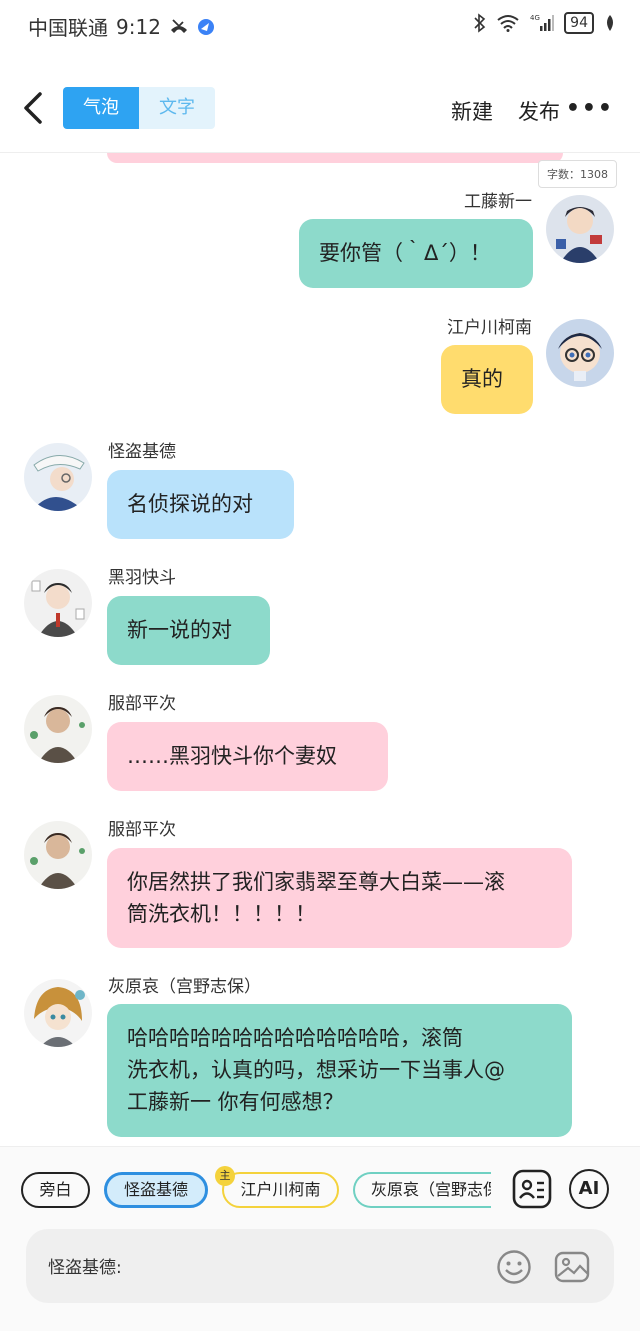  Describe the element at coordinates (339, 898) in the screenshot. I see `message-bubble: 你居然拱了我们家翡翠至尊大白菜——滚 筒洗衣机！！！！！` at that location.